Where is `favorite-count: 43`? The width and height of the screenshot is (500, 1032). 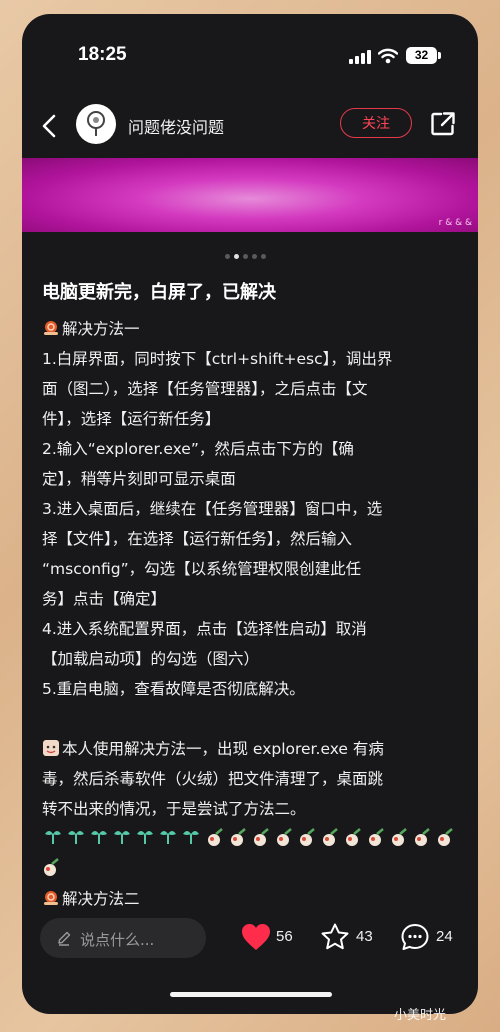
favorite-count: 43 is located at coordinates (364, 936).